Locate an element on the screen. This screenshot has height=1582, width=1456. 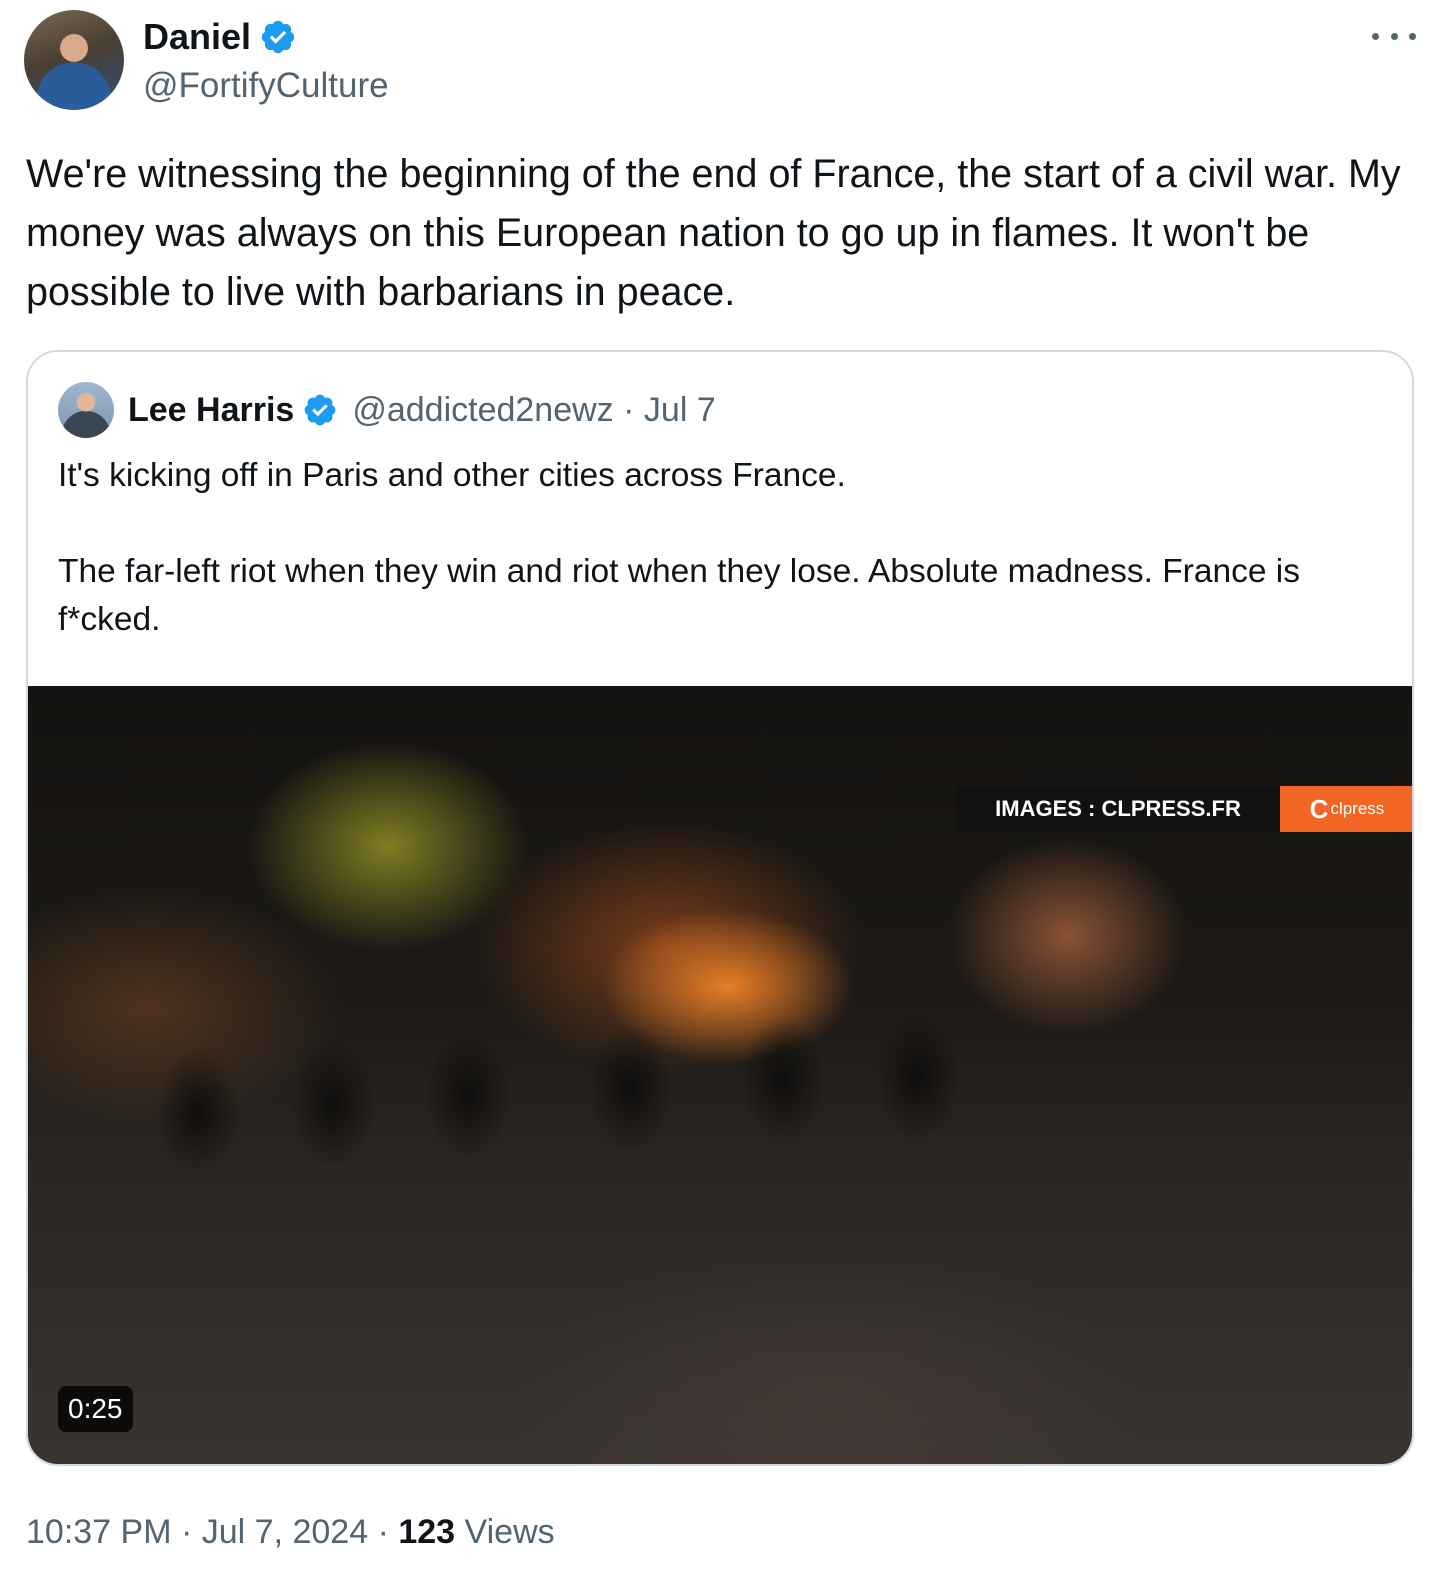
more-options-icon is located at coordinates (1394, 36).